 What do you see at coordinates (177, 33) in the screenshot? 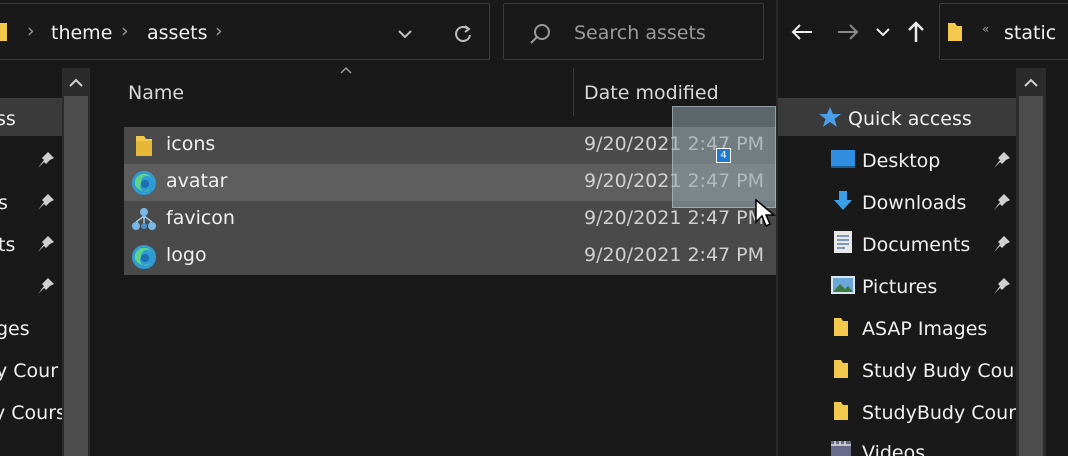
I see `breadcrumb-assets: assets` at bounding box center [177, 33].